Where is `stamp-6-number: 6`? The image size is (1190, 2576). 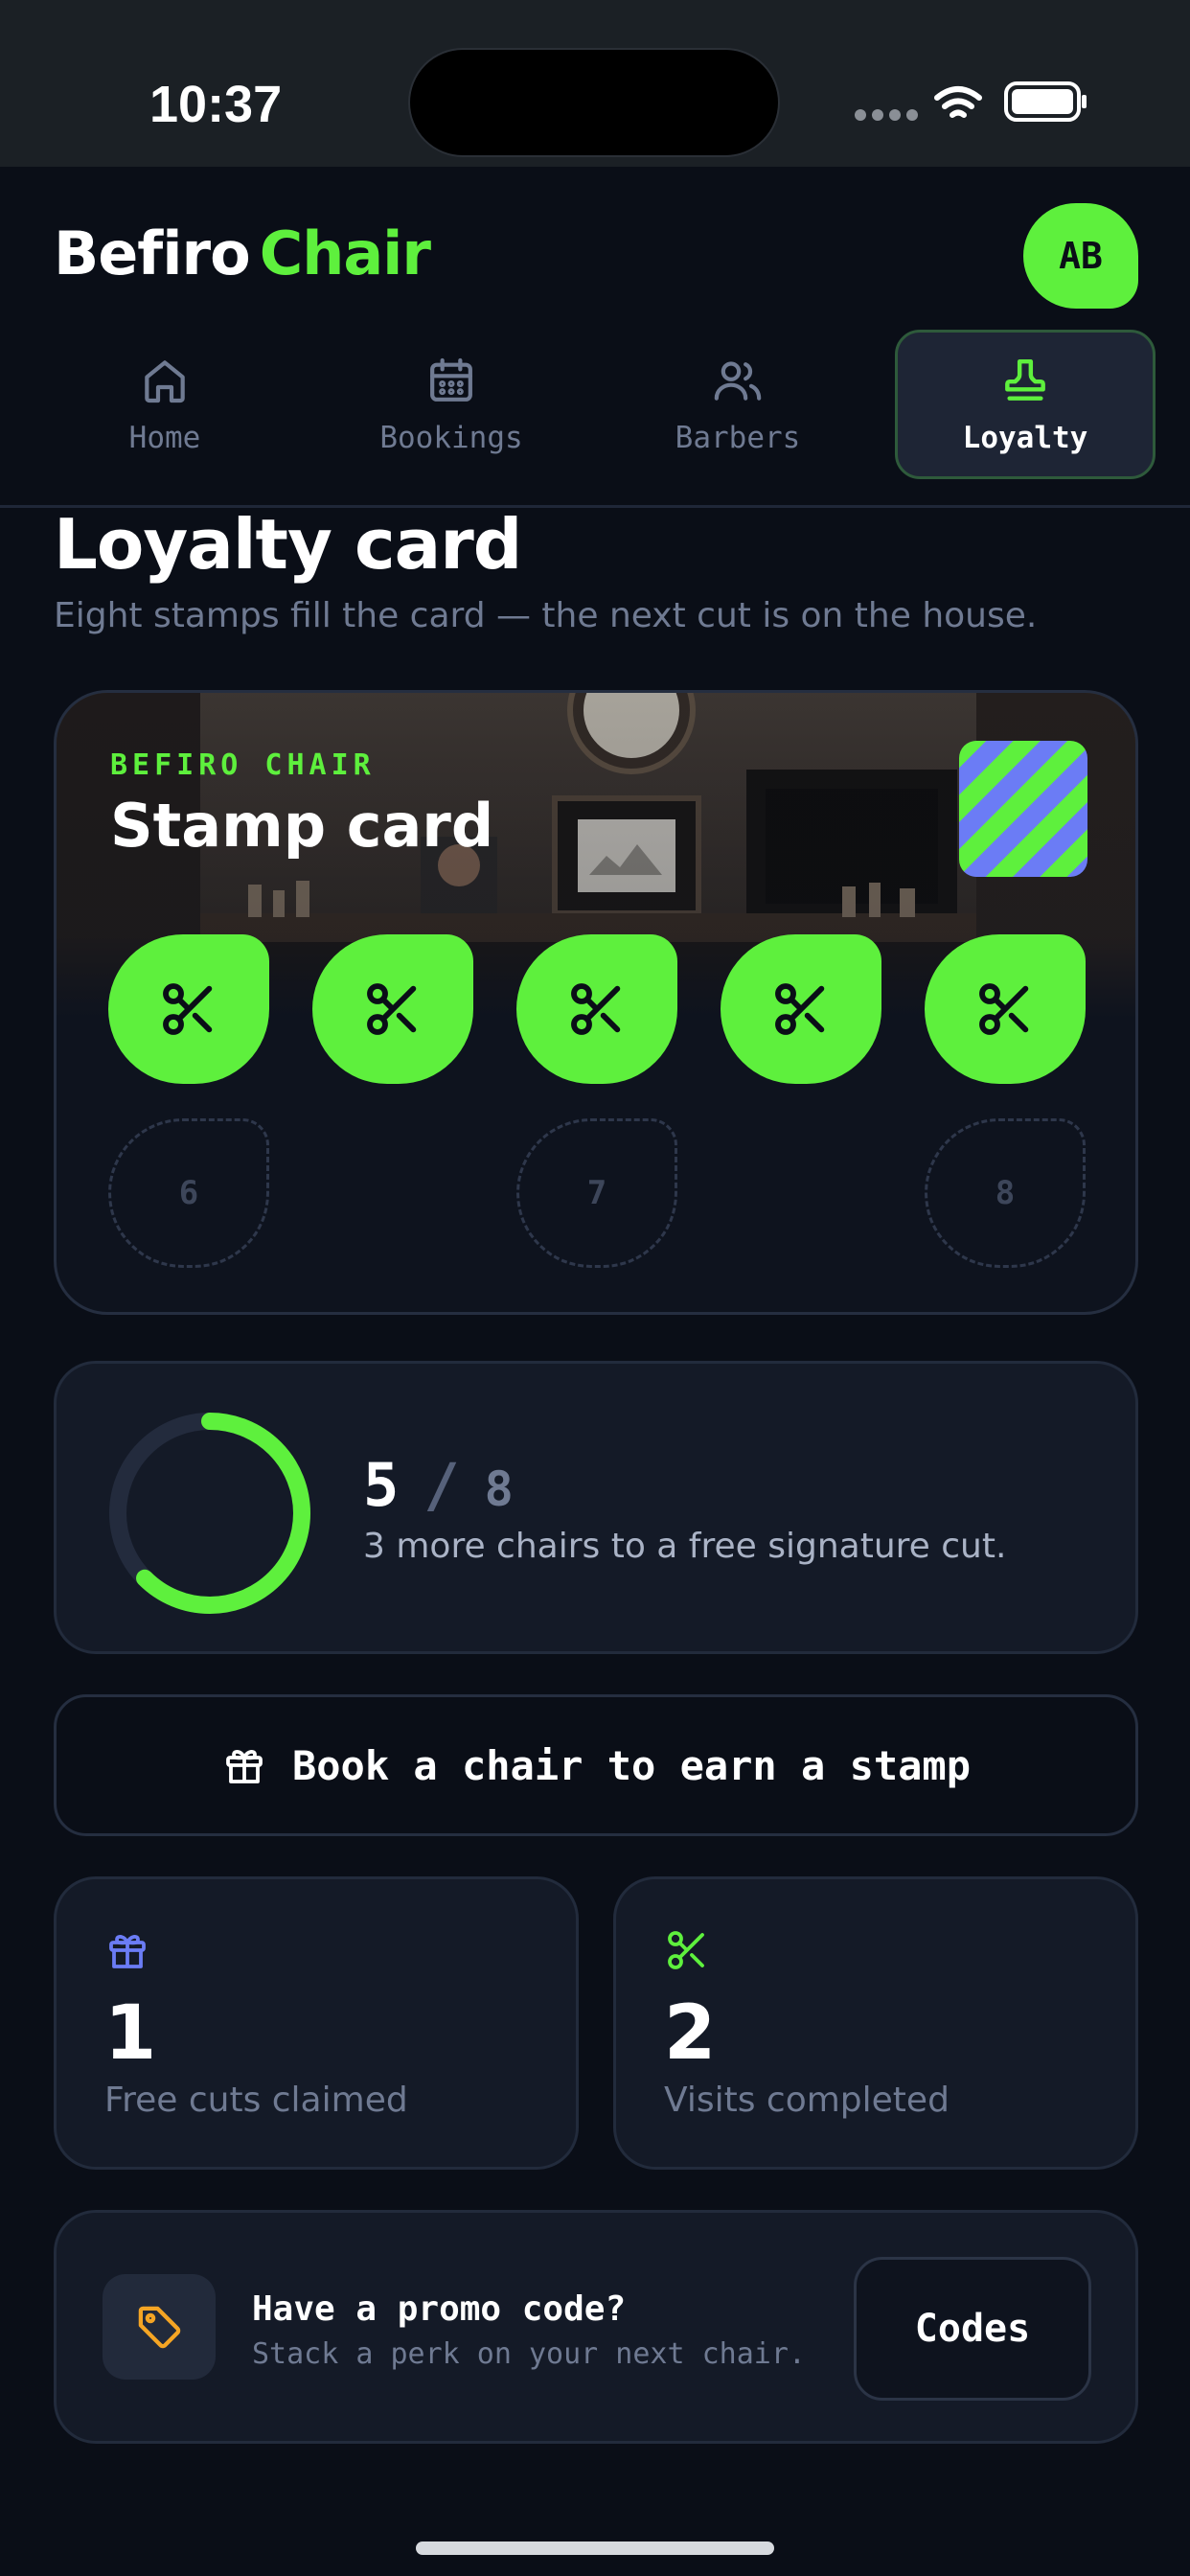
stamp-6-number: 6 is located at coordinates (189, 1193).